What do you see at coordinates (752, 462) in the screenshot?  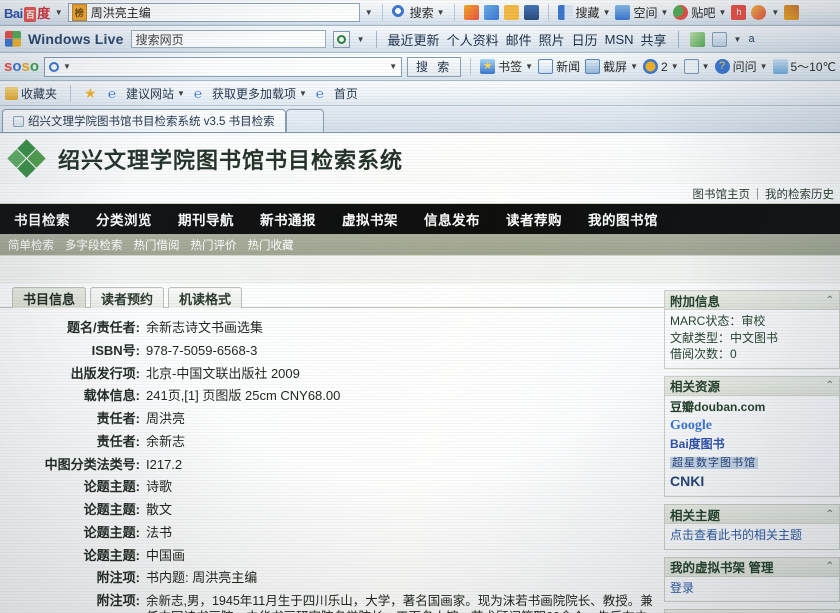 I see `resource-link-chaoxing: 超星数字图书馆` at bounding box center [752, 462].